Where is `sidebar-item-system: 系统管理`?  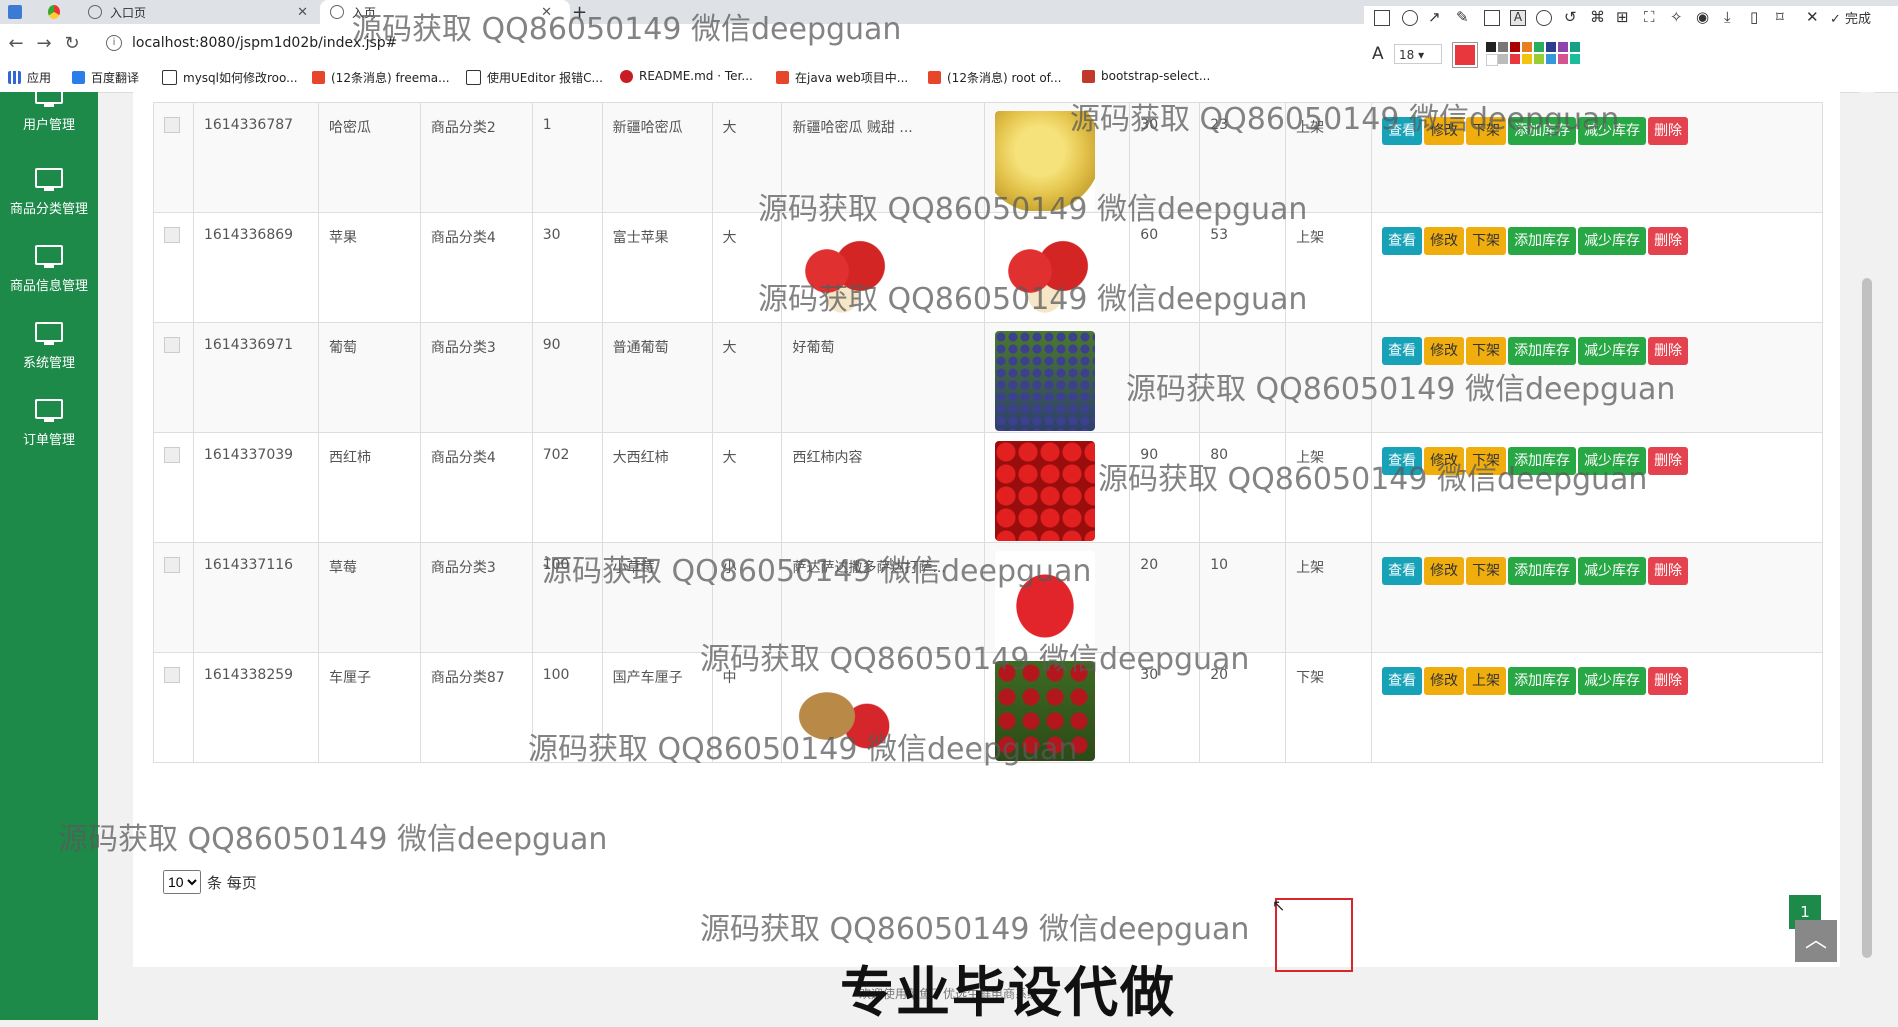 sidebar-item-system: 系统管理 is located at coordinates (49, 357).